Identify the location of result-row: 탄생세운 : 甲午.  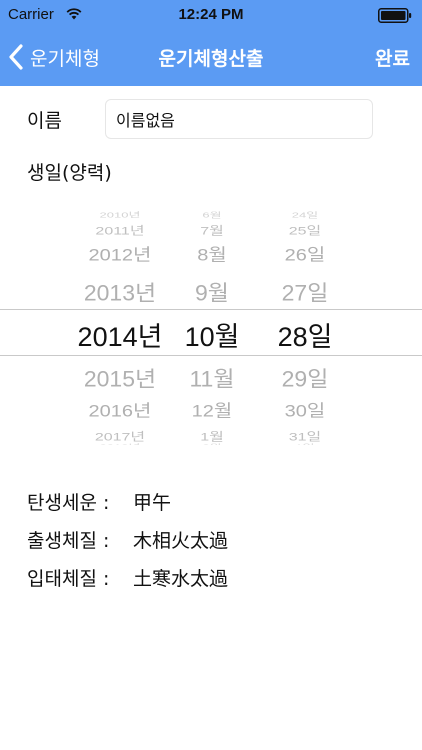
(99, 501).